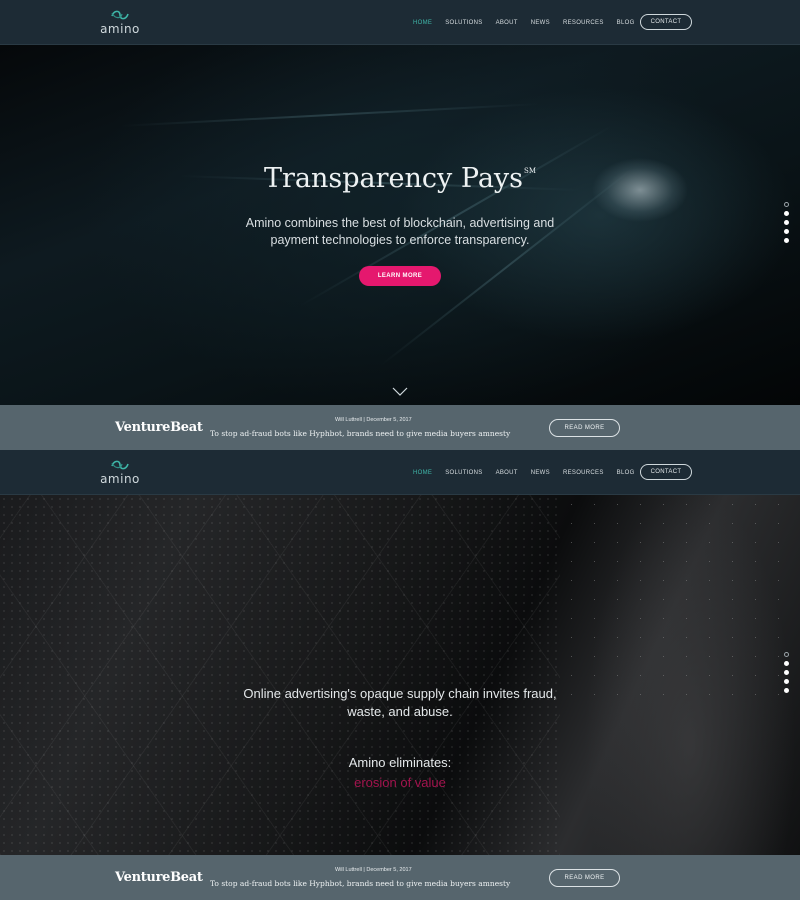 Image resolution: width=800 pixels, height=900 pixels. What do you see at coordinates (680, 600) in the screenshot?
I see `starfield` at bounding box center [680, 600].